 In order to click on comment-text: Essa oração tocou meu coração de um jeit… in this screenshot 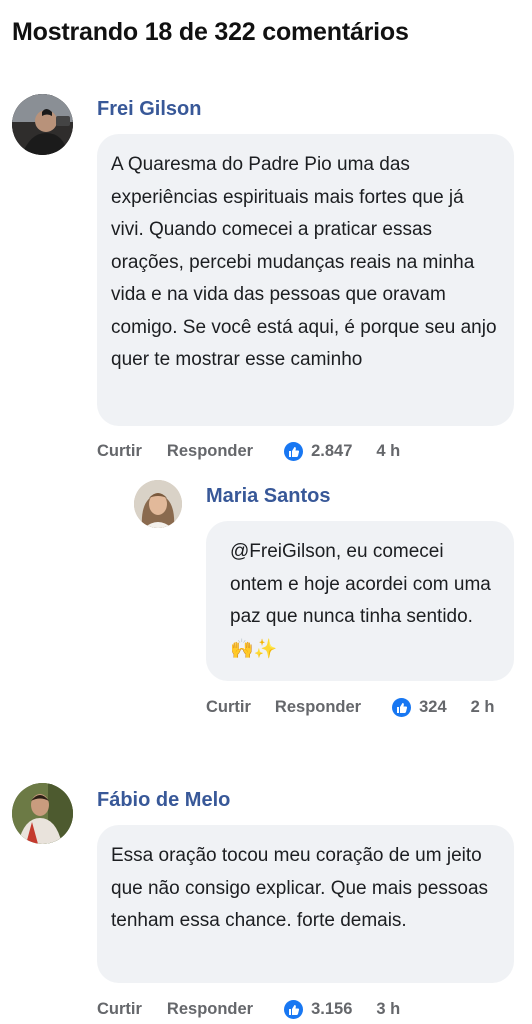, I will do `click(300, 888)`.